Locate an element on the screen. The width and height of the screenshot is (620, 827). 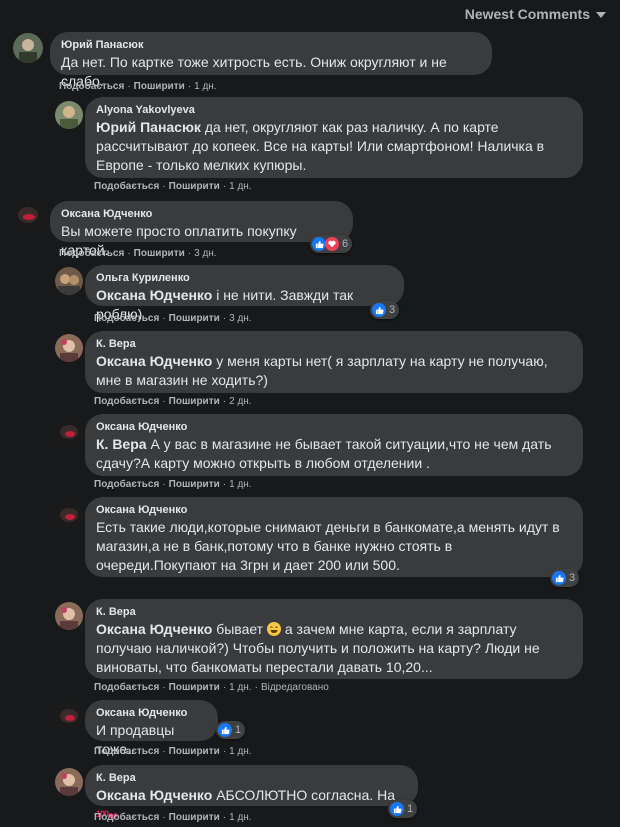
love-reaction-icon is located at coordinates (332, 244).